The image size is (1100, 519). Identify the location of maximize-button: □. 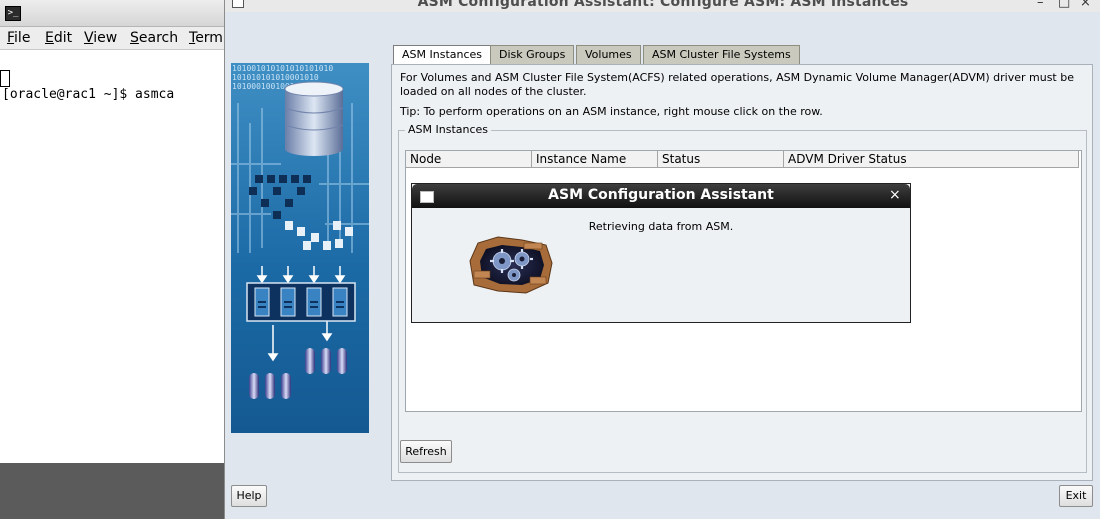
(1064, 5).